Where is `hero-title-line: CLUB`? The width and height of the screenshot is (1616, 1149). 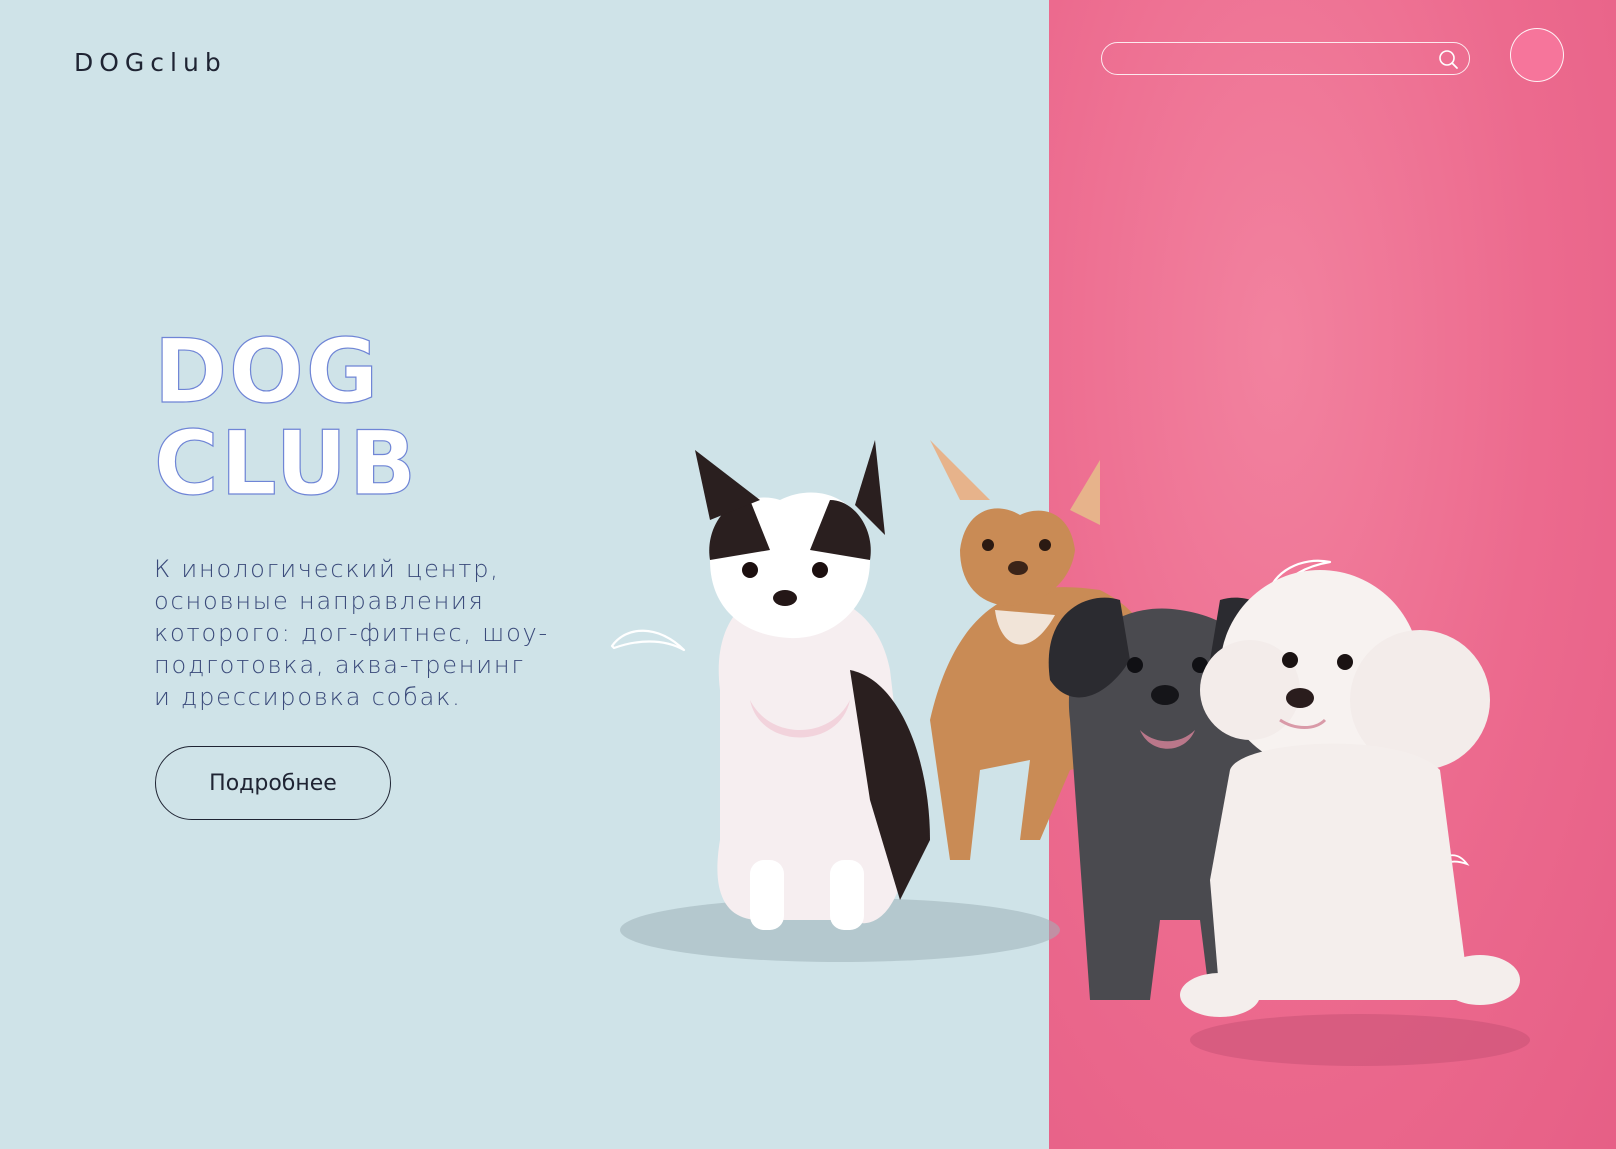 hero-title-line: CLUB is located at coordinates (286, 463).